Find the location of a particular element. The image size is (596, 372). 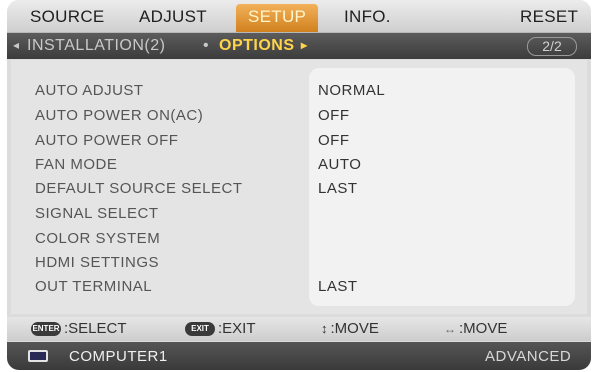

menu-level: ADVANCED is located at coordinates (528, 356).